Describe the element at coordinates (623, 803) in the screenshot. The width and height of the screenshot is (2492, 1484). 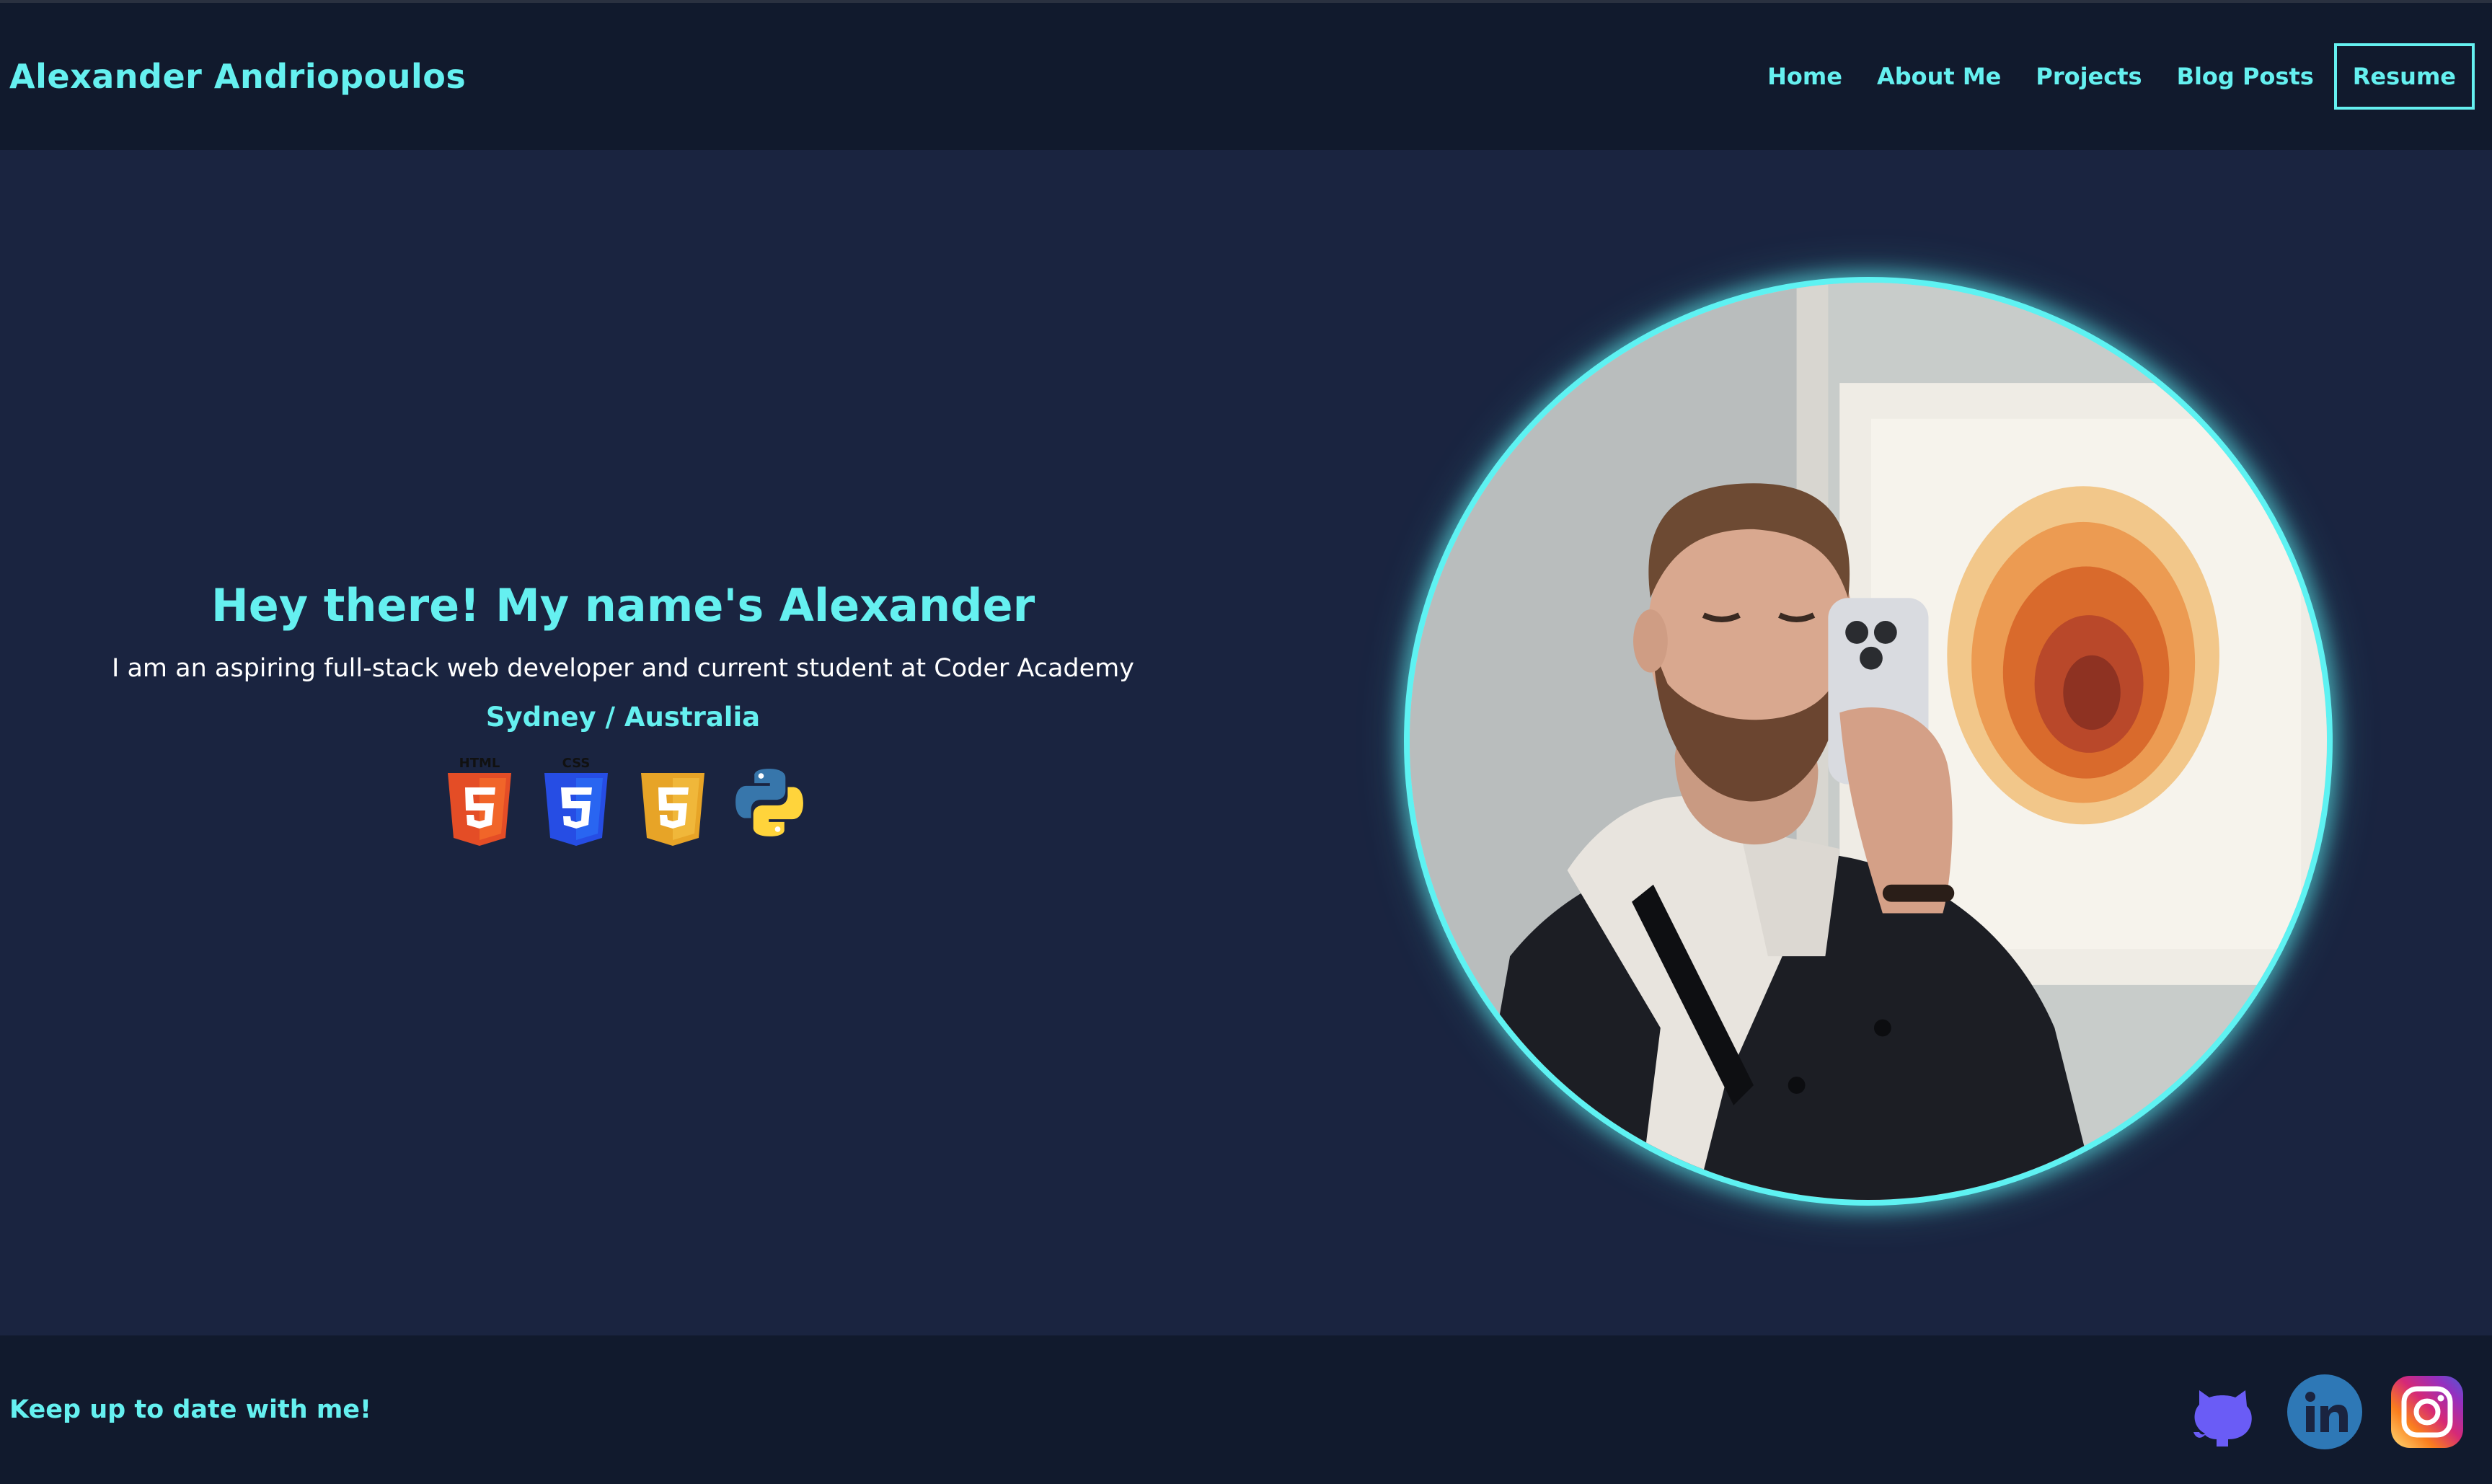
I see `tech-stack-icons: HTML CSS` at that location.